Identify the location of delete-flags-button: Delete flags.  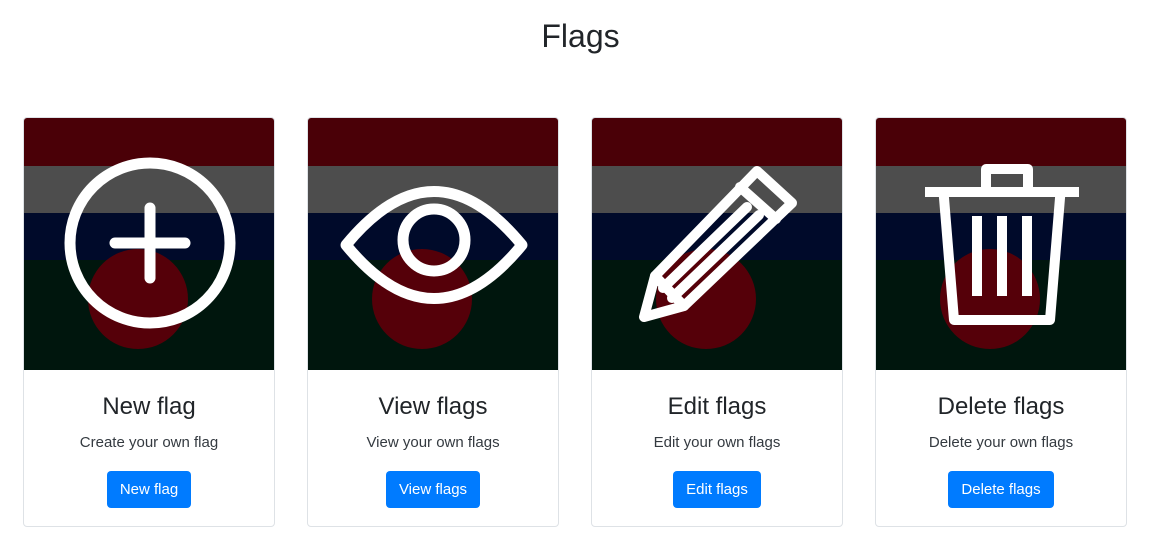
(1001, 489).